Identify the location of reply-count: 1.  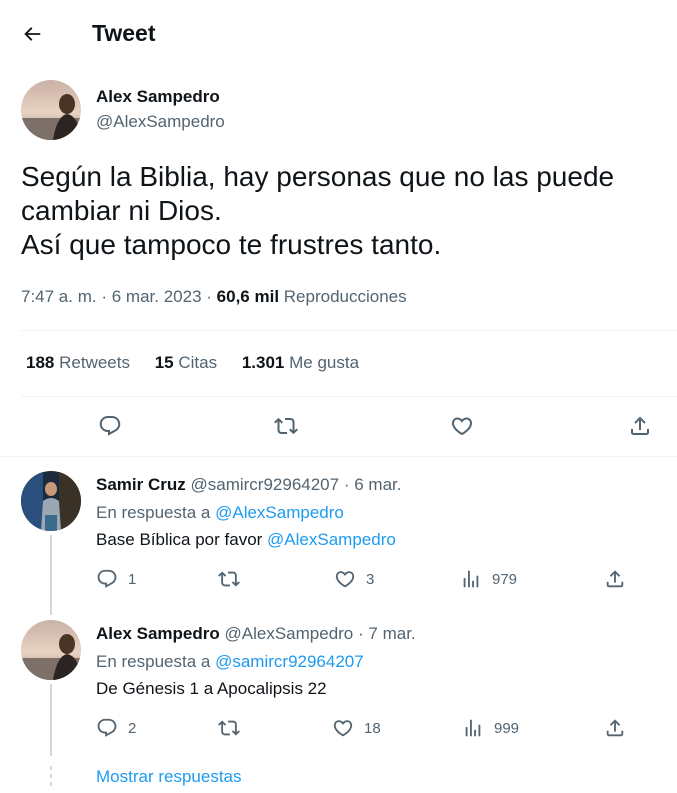
(132, 579).